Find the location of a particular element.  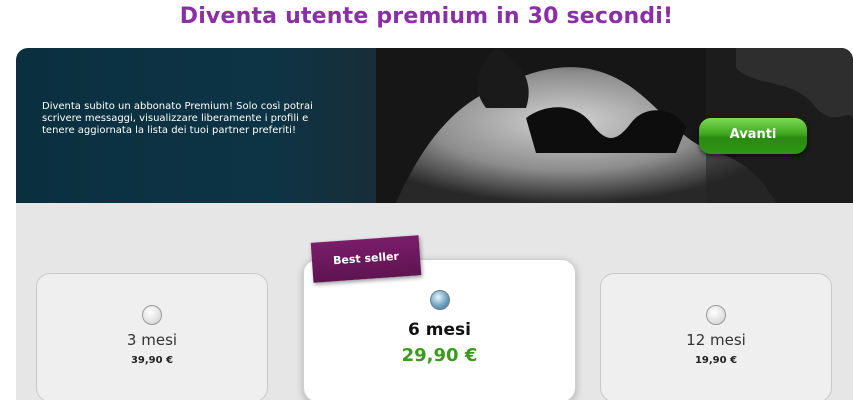

plan-price: 29,90 € is located at coordinates (439, 355).